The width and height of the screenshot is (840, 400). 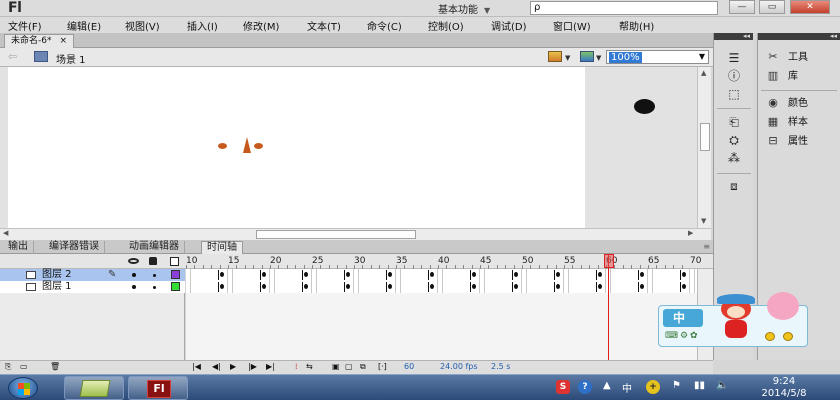 What do you see at coordinates (742, 7) in the screenshot?
I see `minimize-button: —` at bounding box center [742, 7].